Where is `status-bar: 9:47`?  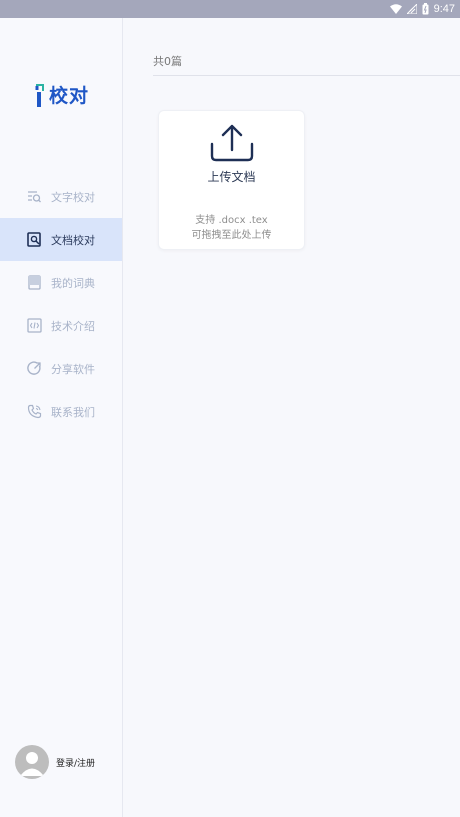 status-bar: 9:47 is located at coordinates (230, 9).